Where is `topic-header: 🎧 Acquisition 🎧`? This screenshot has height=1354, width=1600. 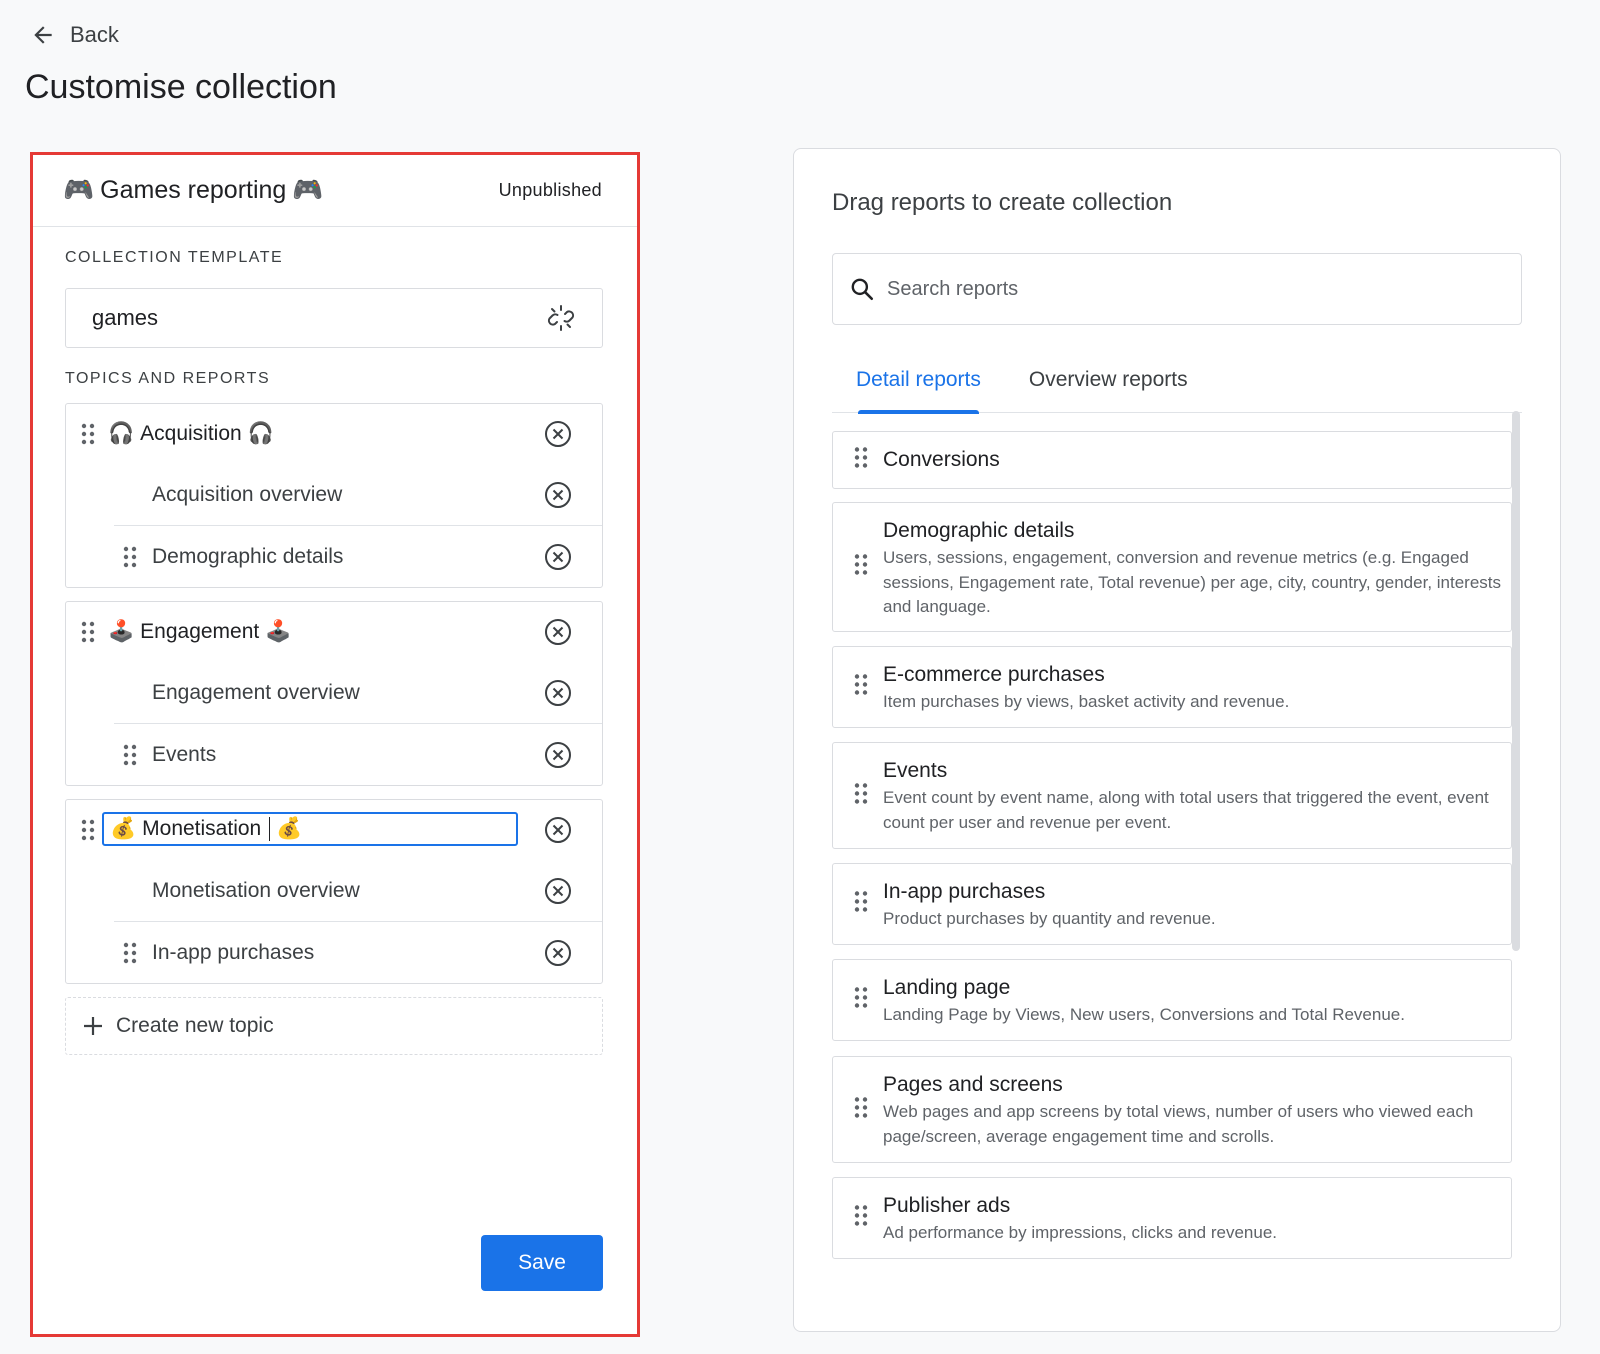
topic-header: 🎧 Acquisition 🎧 is located at coordinates (334, 434).